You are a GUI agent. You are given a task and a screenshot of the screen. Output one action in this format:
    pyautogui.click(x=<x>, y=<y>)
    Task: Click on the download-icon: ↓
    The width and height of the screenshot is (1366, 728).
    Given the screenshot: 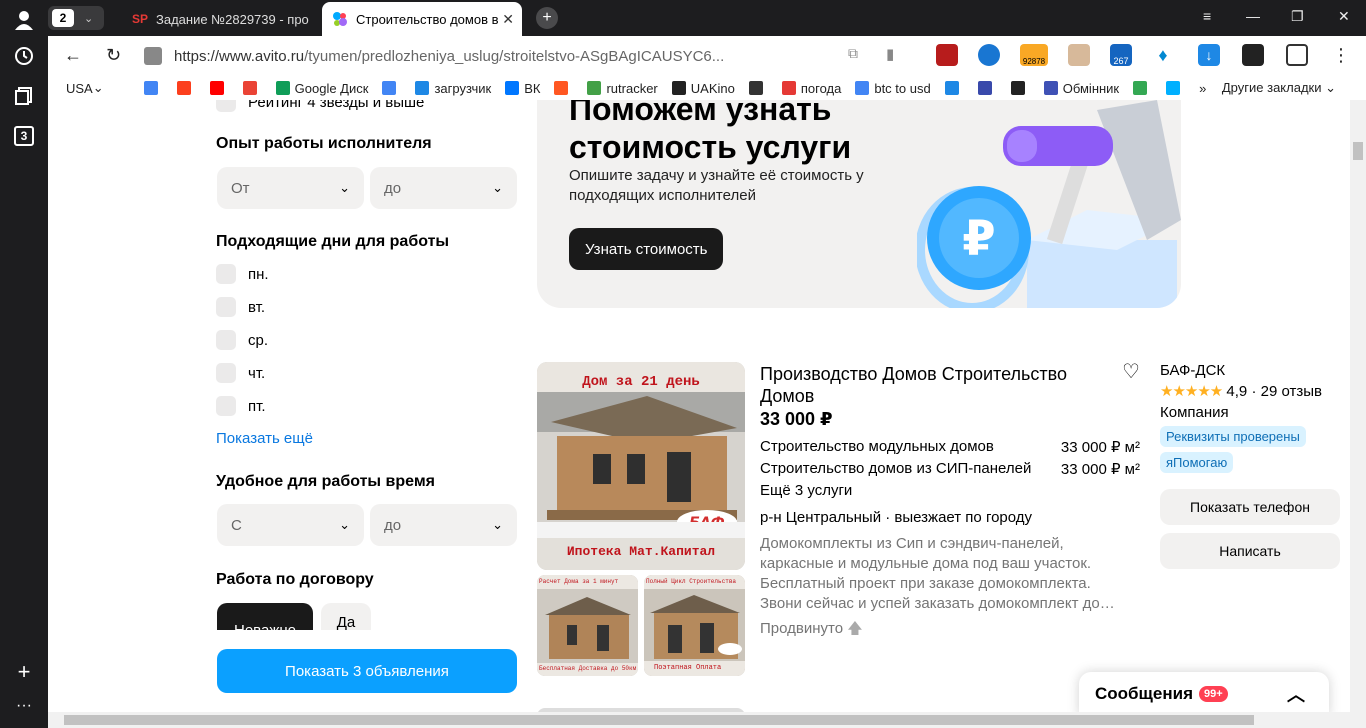 What is the action you would take?
    pyautogui.click(x=1209, y=55)
    